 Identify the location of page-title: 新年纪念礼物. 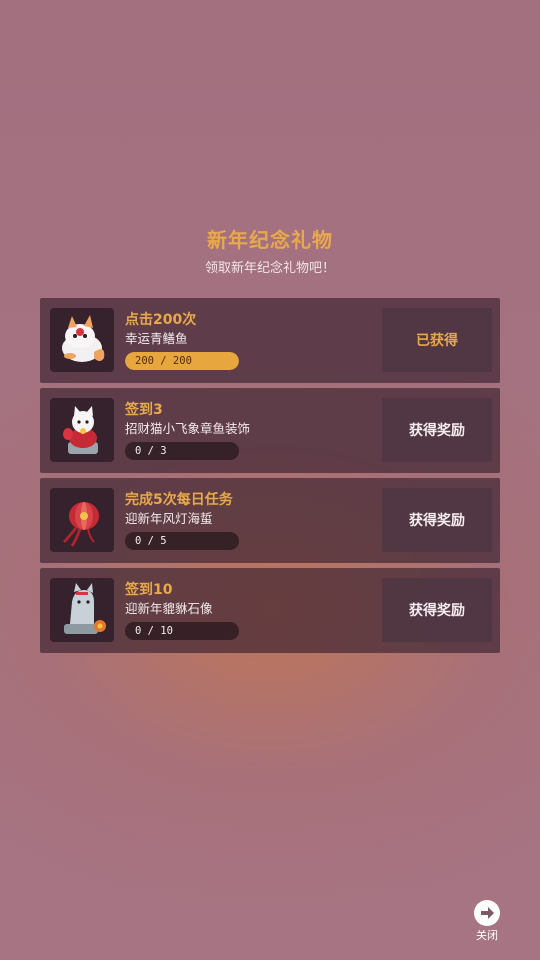
(270, 240).